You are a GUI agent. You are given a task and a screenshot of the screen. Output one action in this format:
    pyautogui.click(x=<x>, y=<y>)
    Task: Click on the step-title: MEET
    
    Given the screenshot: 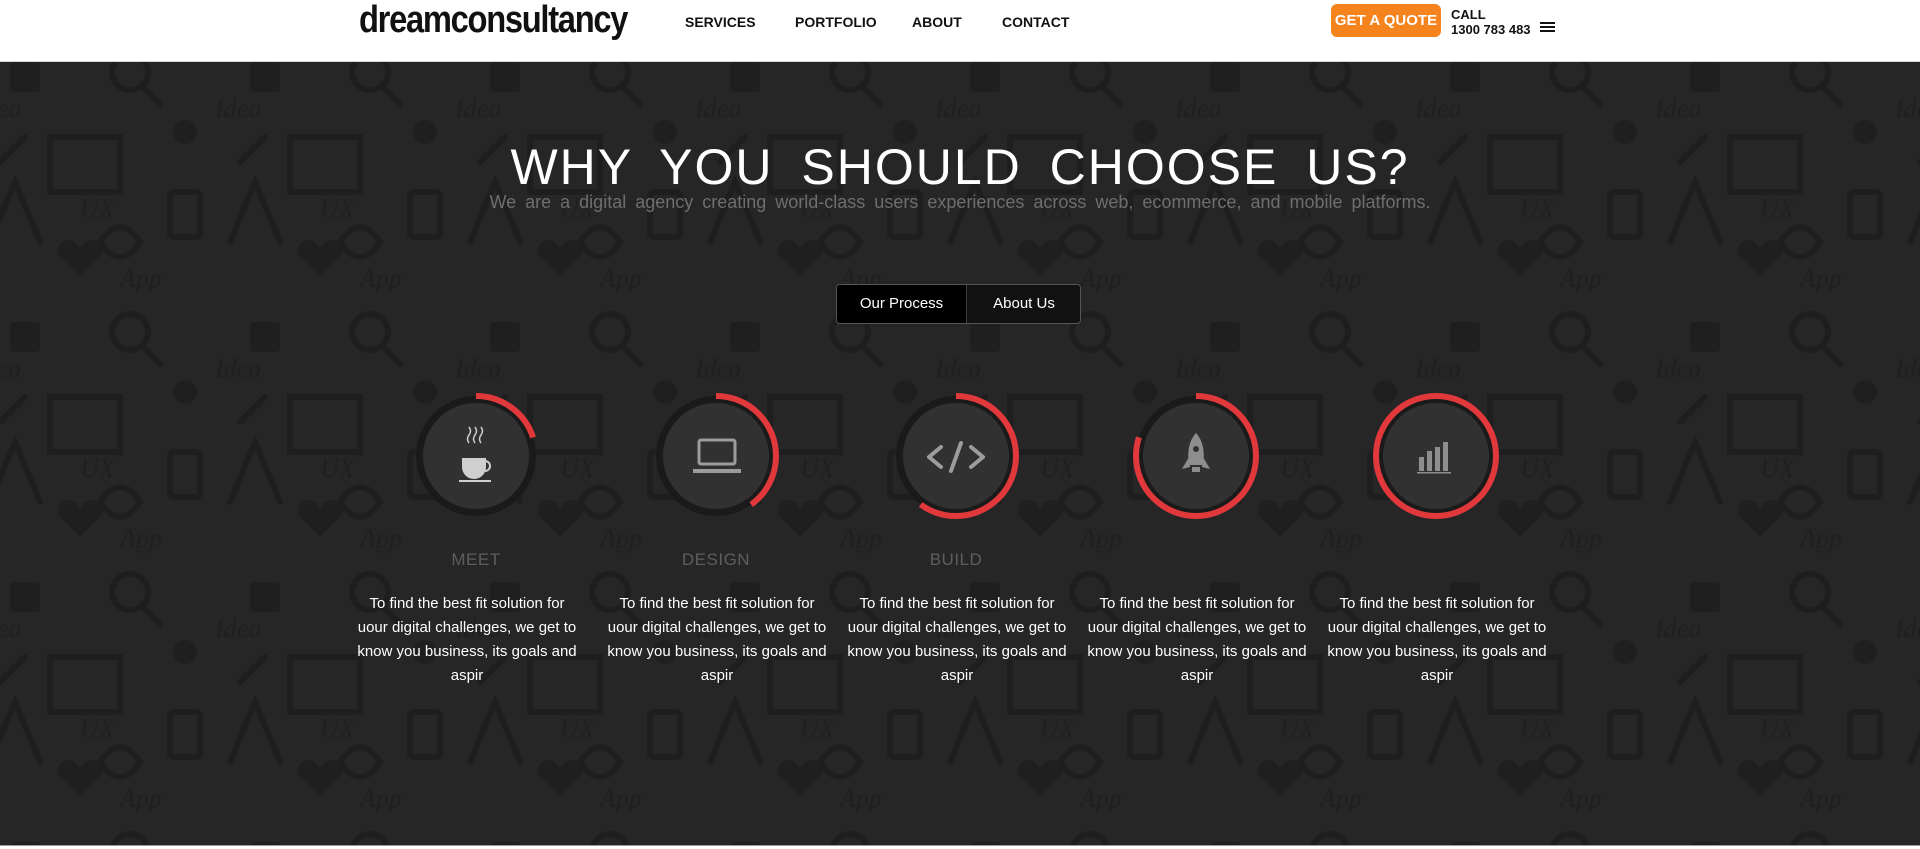 What is the action you would take?
    pyautogui.click(x=476, y=559)
    